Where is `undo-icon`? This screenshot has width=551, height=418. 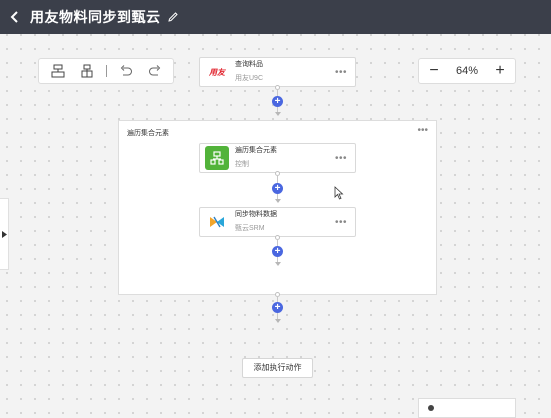 undo-icon is located at coordinates (126, 70).